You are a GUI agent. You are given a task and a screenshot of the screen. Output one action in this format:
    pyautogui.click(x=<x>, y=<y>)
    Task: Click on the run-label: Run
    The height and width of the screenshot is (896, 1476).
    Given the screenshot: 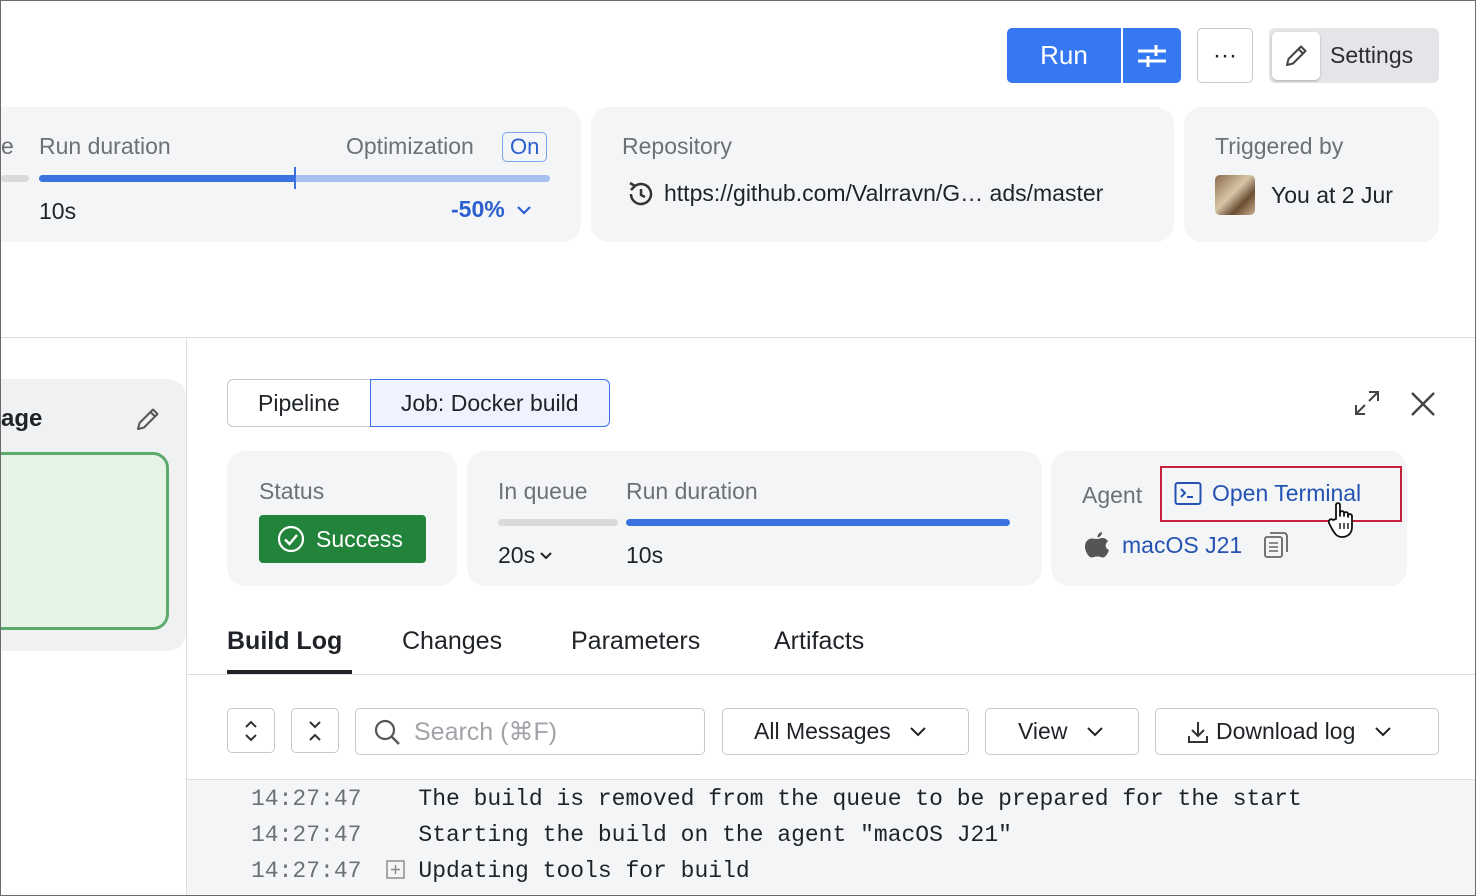 What is the action you would take?
    pyautogui.click(x=1064, y=55)
    